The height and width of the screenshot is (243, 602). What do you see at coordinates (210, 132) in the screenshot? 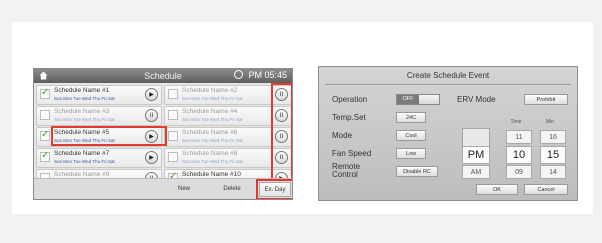
I see `schedule-name: Schedule Name #6` at bounding box center [210, 132].